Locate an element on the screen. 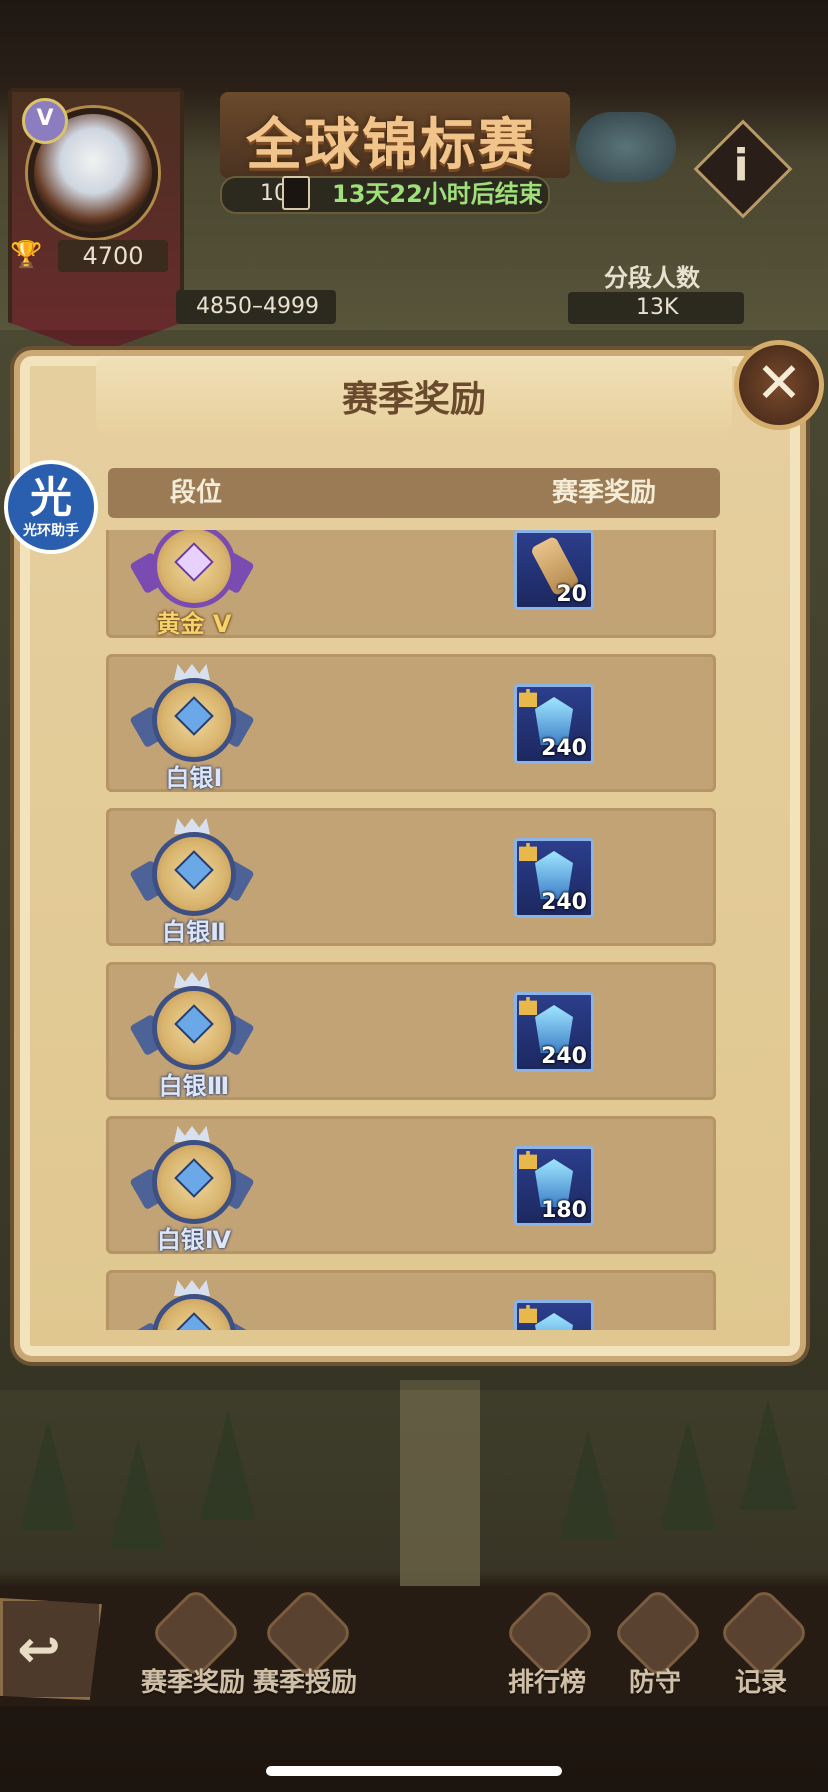 This screenshot has width=828, height=1792. tier-name: 白银Ⅳ is located at coordinates (194, 1240).